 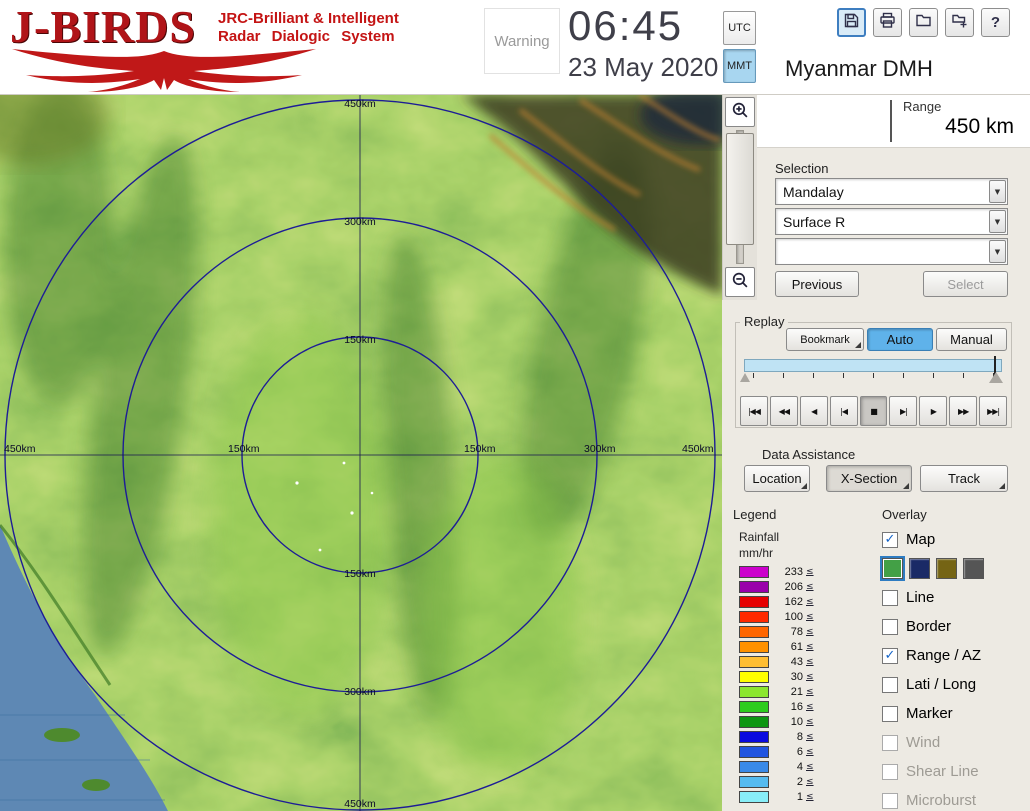 I want to click on bookmark-button: Bookmark, so click(x=825, y=339).